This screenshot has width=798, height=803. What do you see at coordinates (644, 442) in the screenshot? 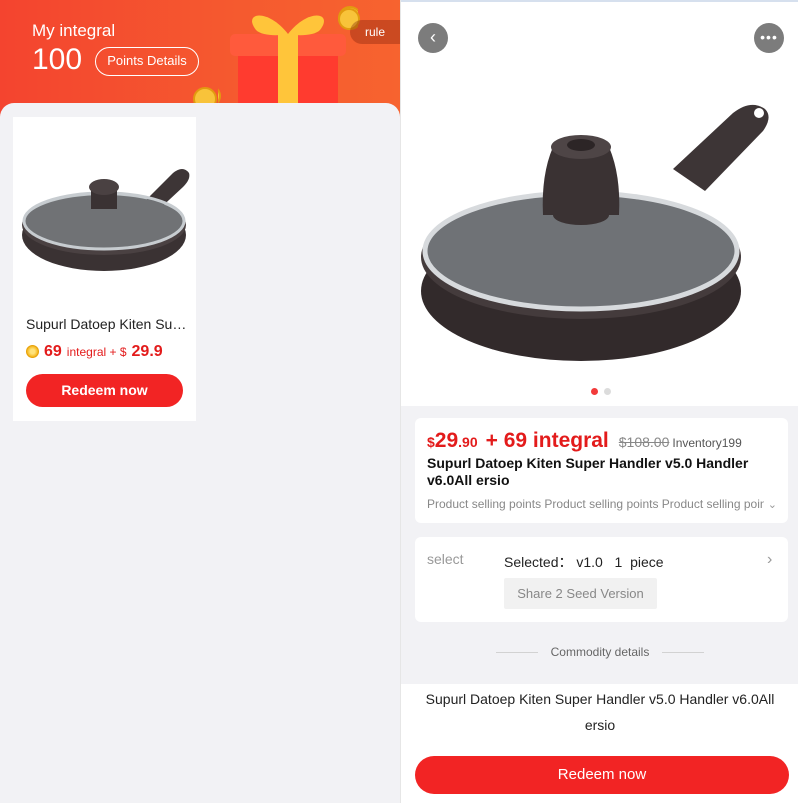
I see `original-price: $108.00` at bounding box center [644, 442].